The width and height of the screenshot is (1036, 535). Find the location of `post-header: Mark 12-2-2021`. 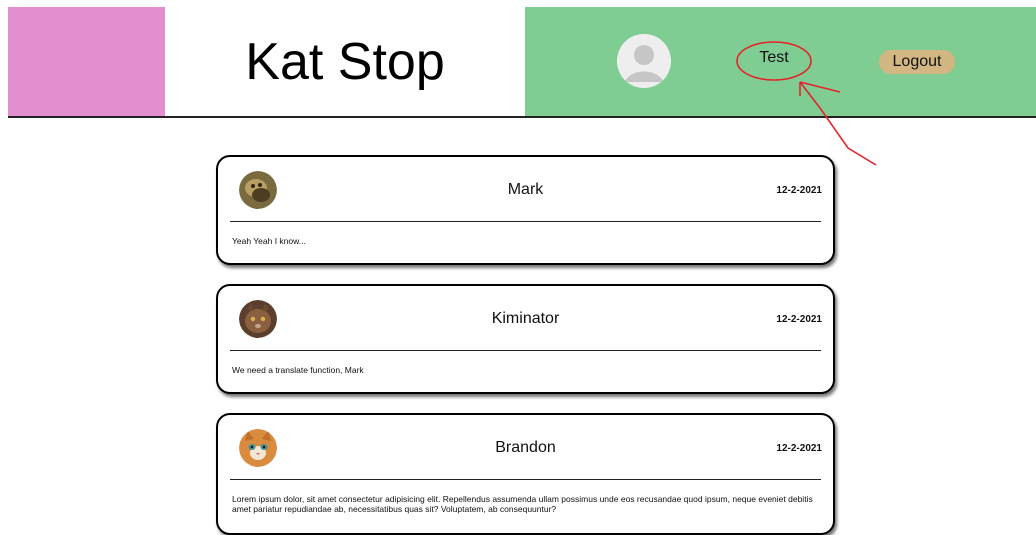

post-header: Mark 12-2-2021 is located at coordinates (525, 189).